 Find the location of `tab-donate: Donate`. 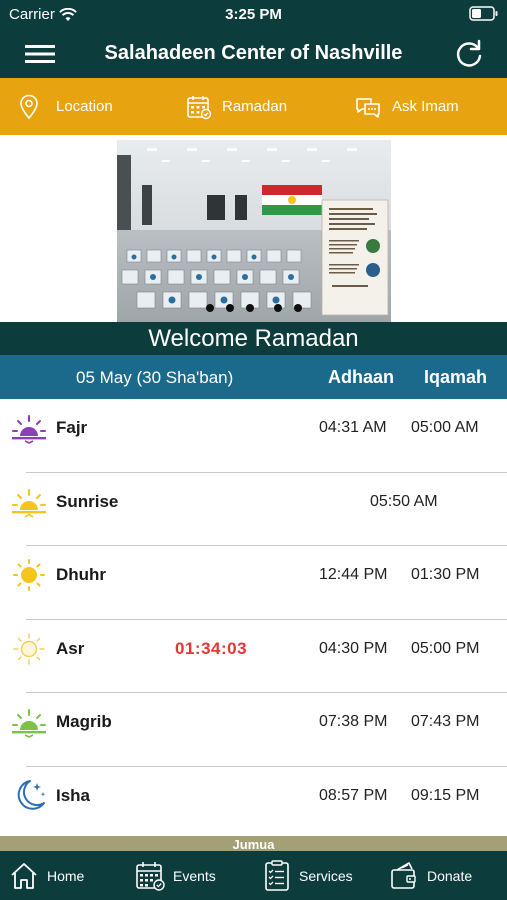

tab-donate: Donate is located at coordinates (430, 875).